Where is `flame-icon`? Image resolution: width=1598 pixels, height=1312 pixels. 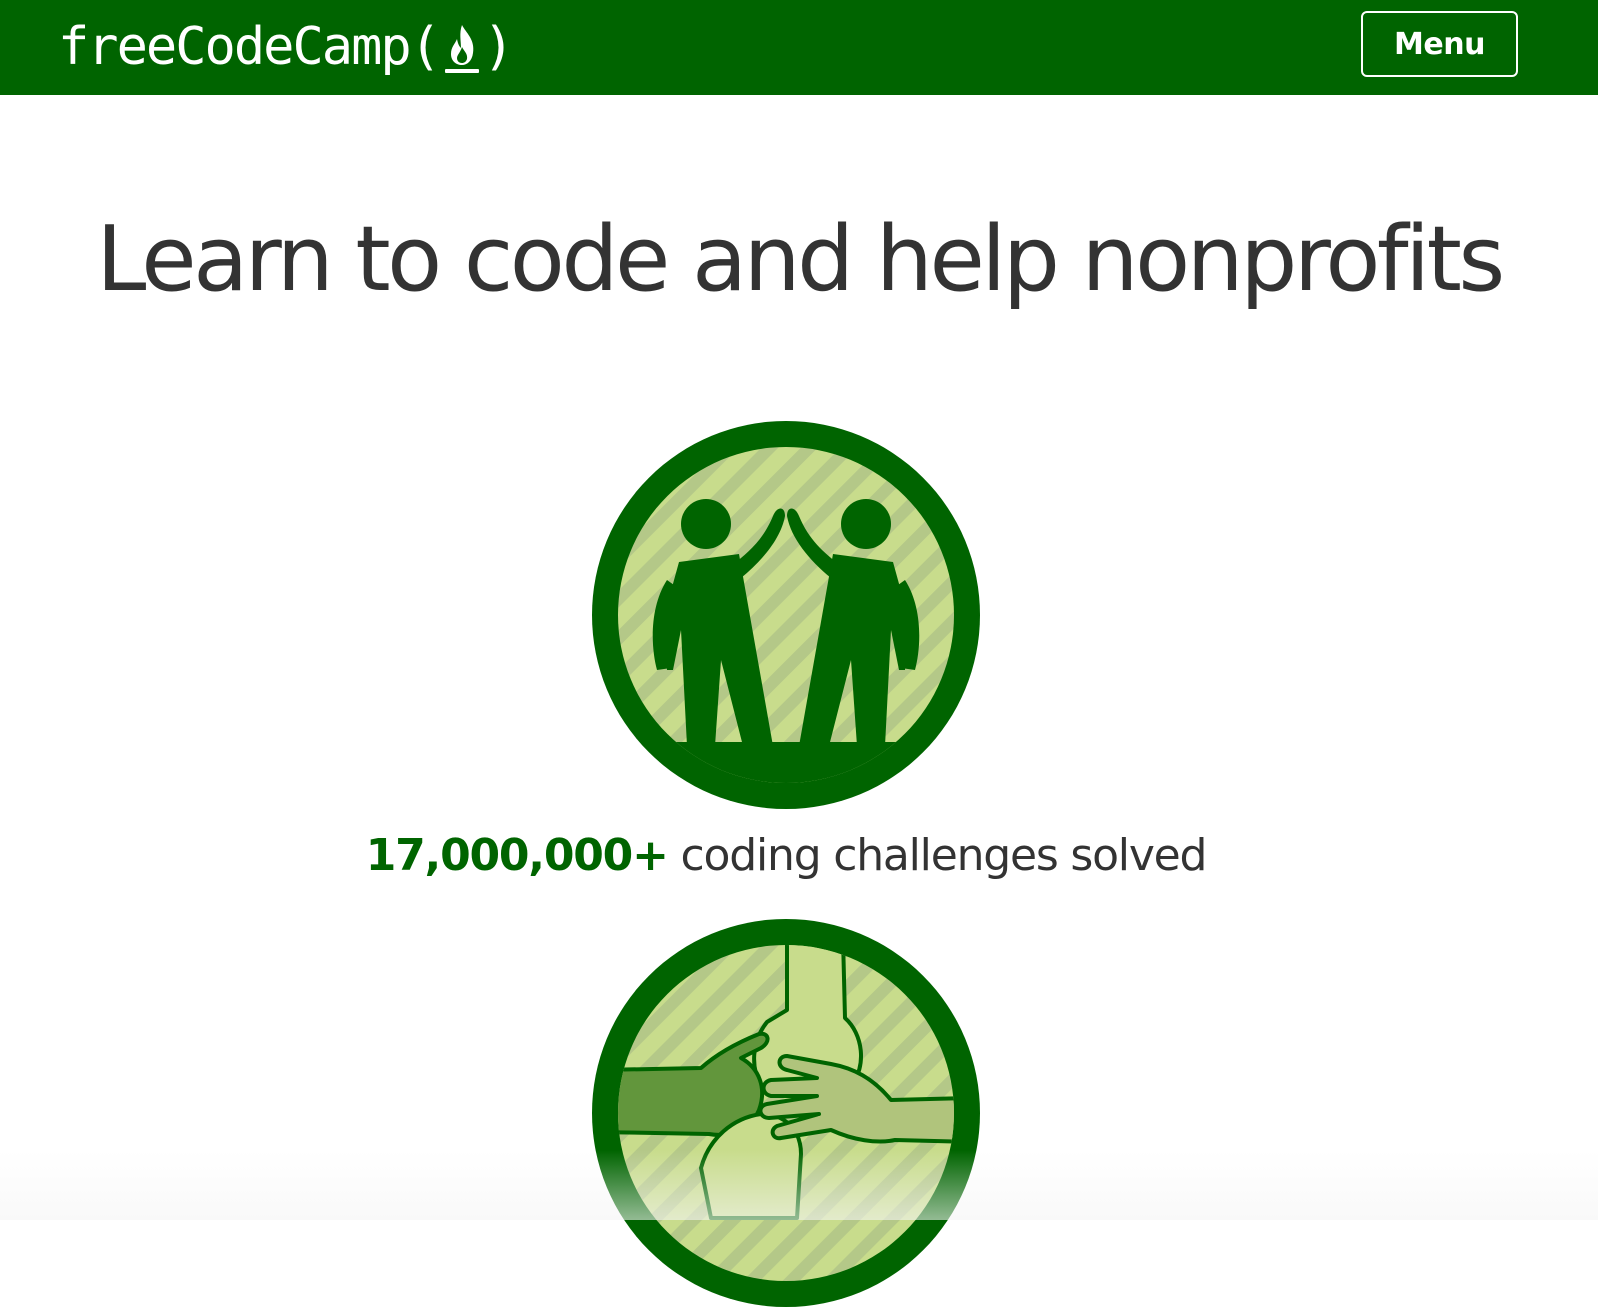 flame-icon is located at coordinates (462, 47).